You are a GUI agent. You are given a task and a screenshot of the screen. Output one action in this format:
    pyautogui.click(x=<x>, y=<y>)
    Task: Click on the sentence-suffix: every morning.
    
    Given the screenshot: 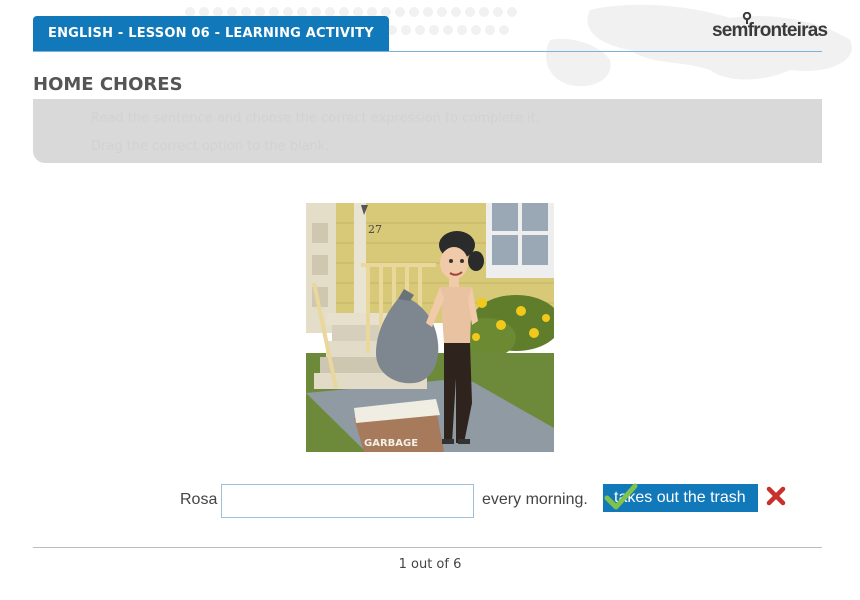 What is the action you would take?
    pyautogui.click(x=535, y=499)
    